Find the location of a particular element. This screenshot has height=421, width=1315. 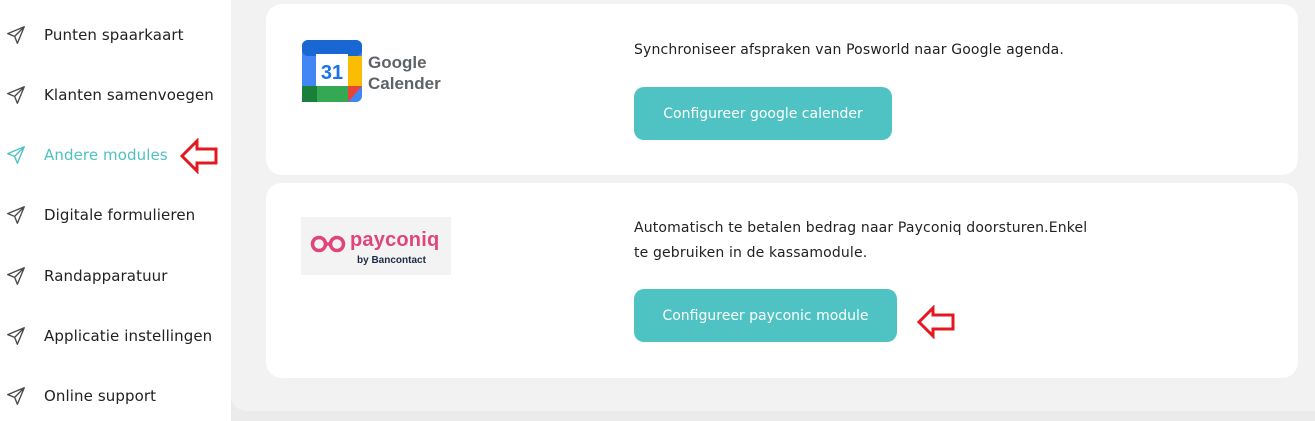

payconiq-infinity-icon is located at coordinates (328, 244).